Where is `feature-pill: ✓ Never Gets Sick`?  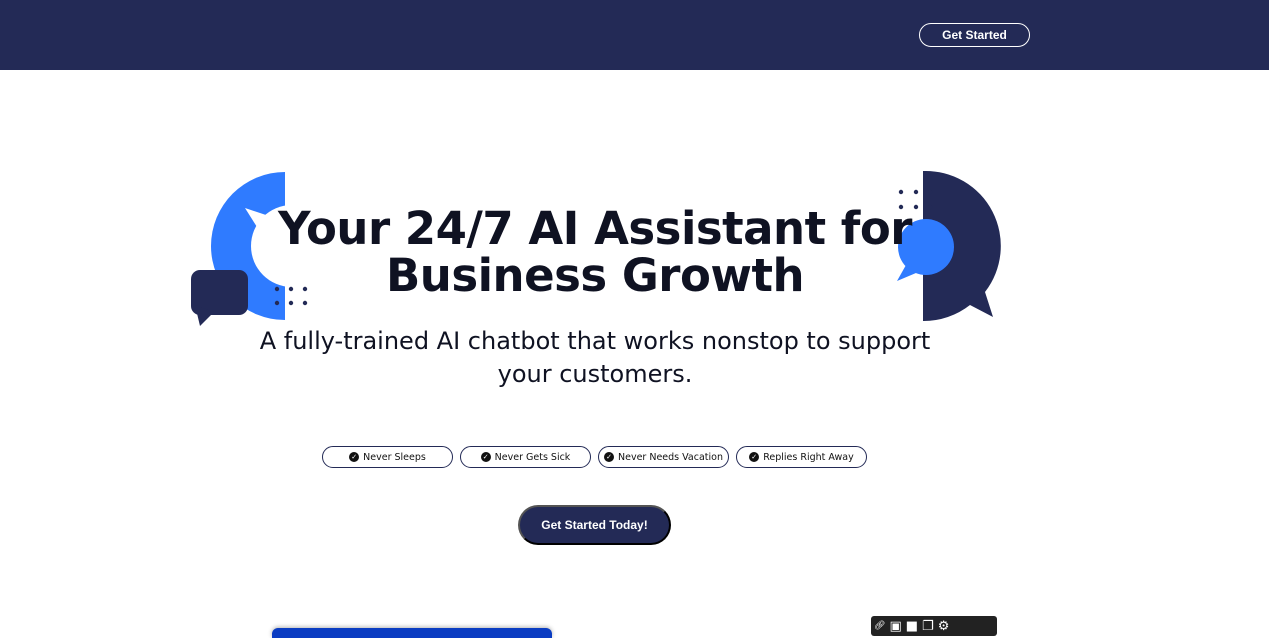 feature-pill: ✓ Never Gets Sick is located at coordinates (525, 457).